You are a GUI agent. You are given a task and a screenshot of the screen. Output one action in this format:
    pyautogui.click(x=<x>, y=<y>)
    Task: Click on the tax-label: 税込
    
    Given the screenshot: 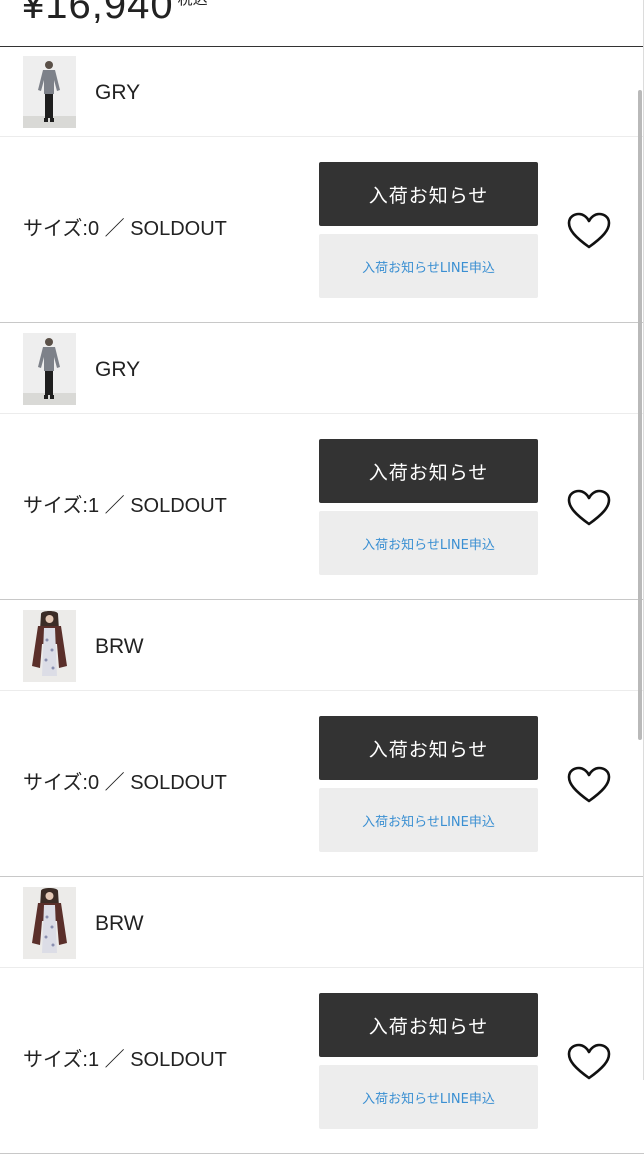 What is the action you would take?
    pyautogui.click(x=193, y=4)
    